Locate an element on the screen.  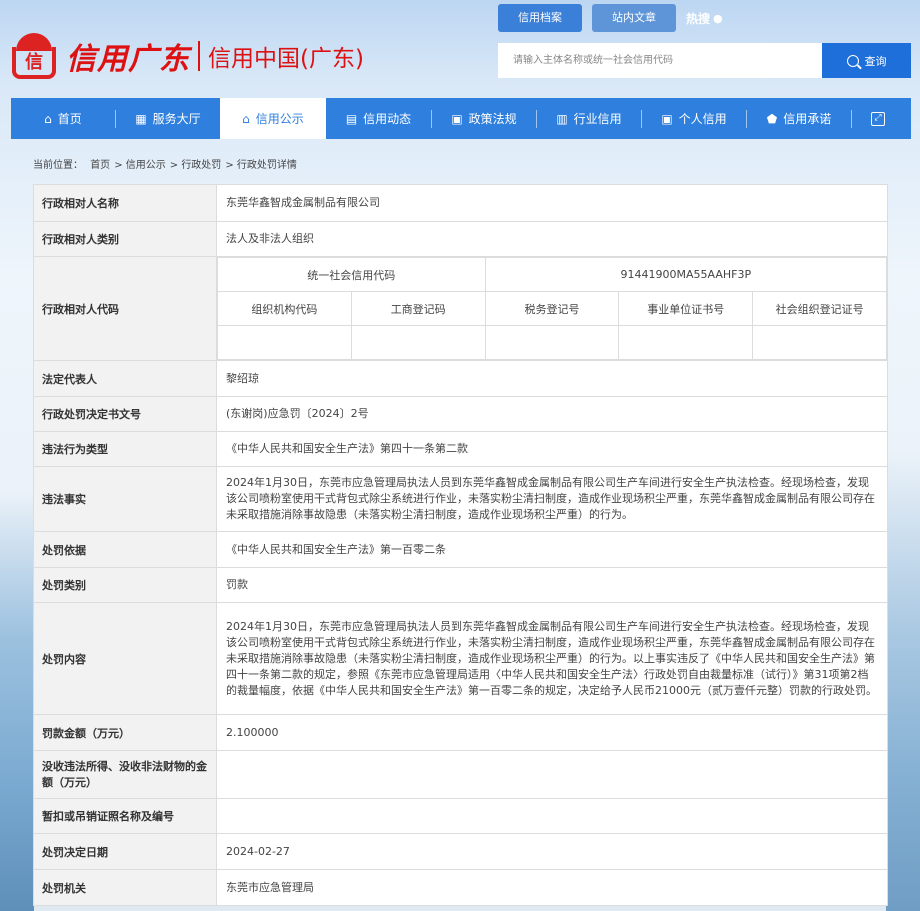
field-label: 行政相对人代码 is located at coordinates (125, 308).